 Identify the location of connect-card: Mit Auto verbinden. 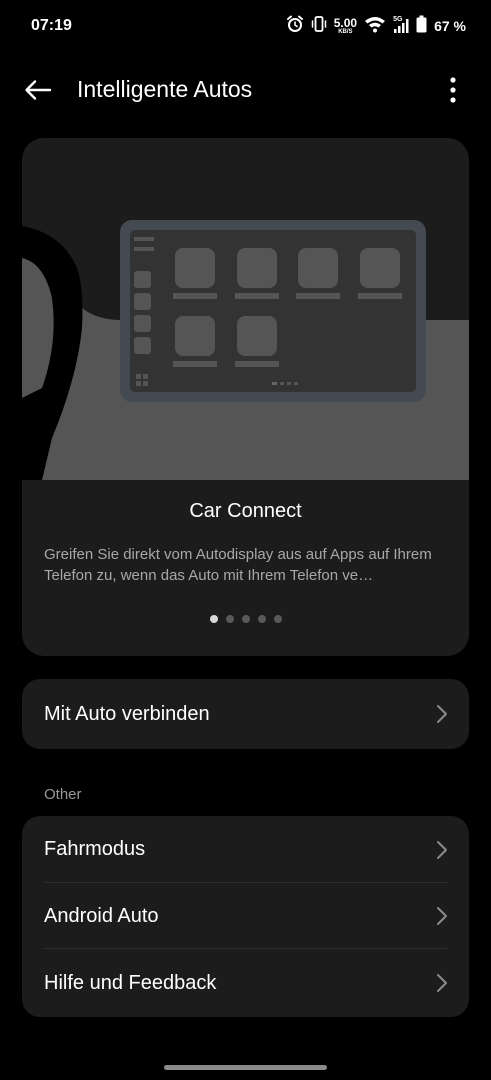
(245, 714).